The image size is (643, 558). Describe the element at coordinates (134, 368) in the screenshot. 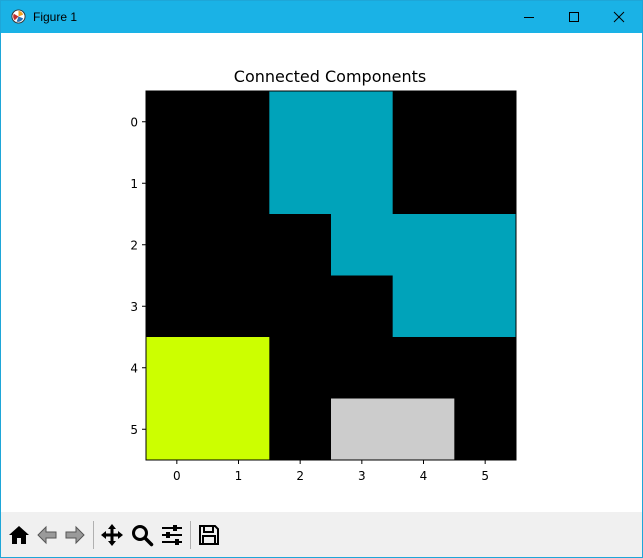

I see `y-tick-label: 4` at that location.